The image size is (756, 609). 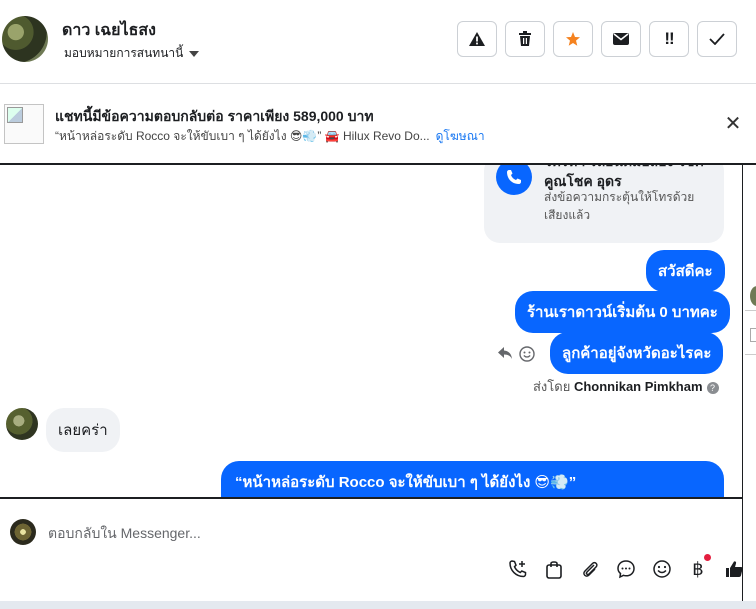 What do you see at coordinates (685, 271) in the screenshot?
I see `outgoing-message: สวัสดีคะ` at bounding box center [685, 271].